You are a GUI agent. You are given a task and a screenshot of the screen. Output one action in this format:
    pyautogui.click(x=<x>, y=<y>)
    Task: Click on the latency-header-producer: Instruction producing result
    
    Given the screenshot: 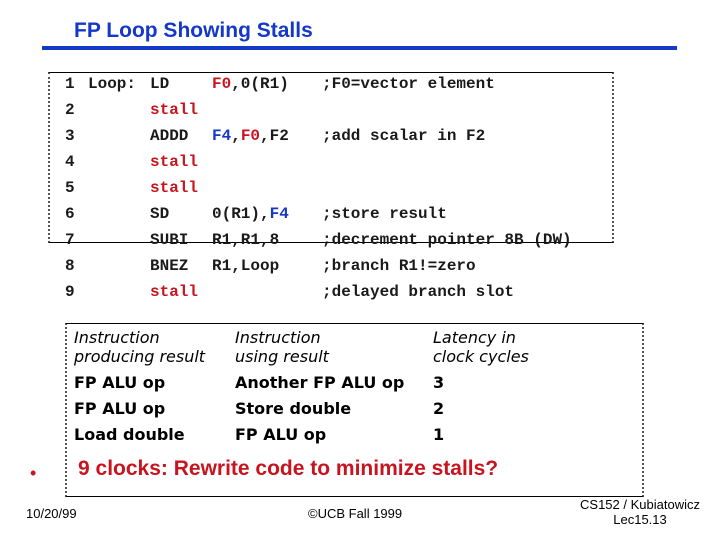 What is the action you would take?
    pyautogui.click(x=139, y=347)
    